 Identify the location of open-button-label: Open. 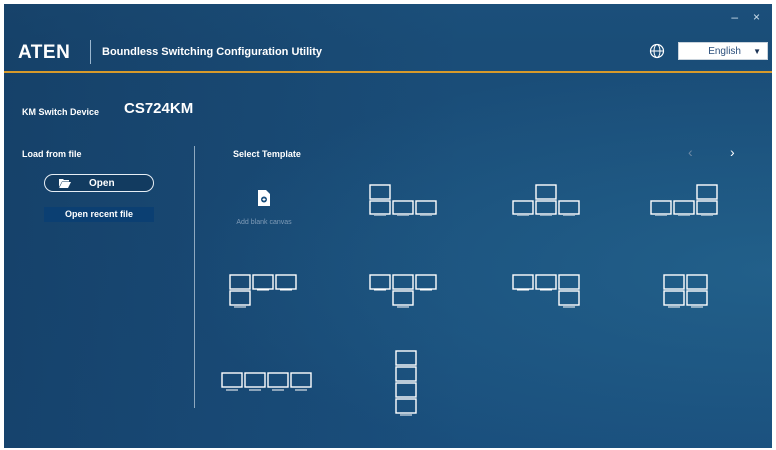
(102, 183).